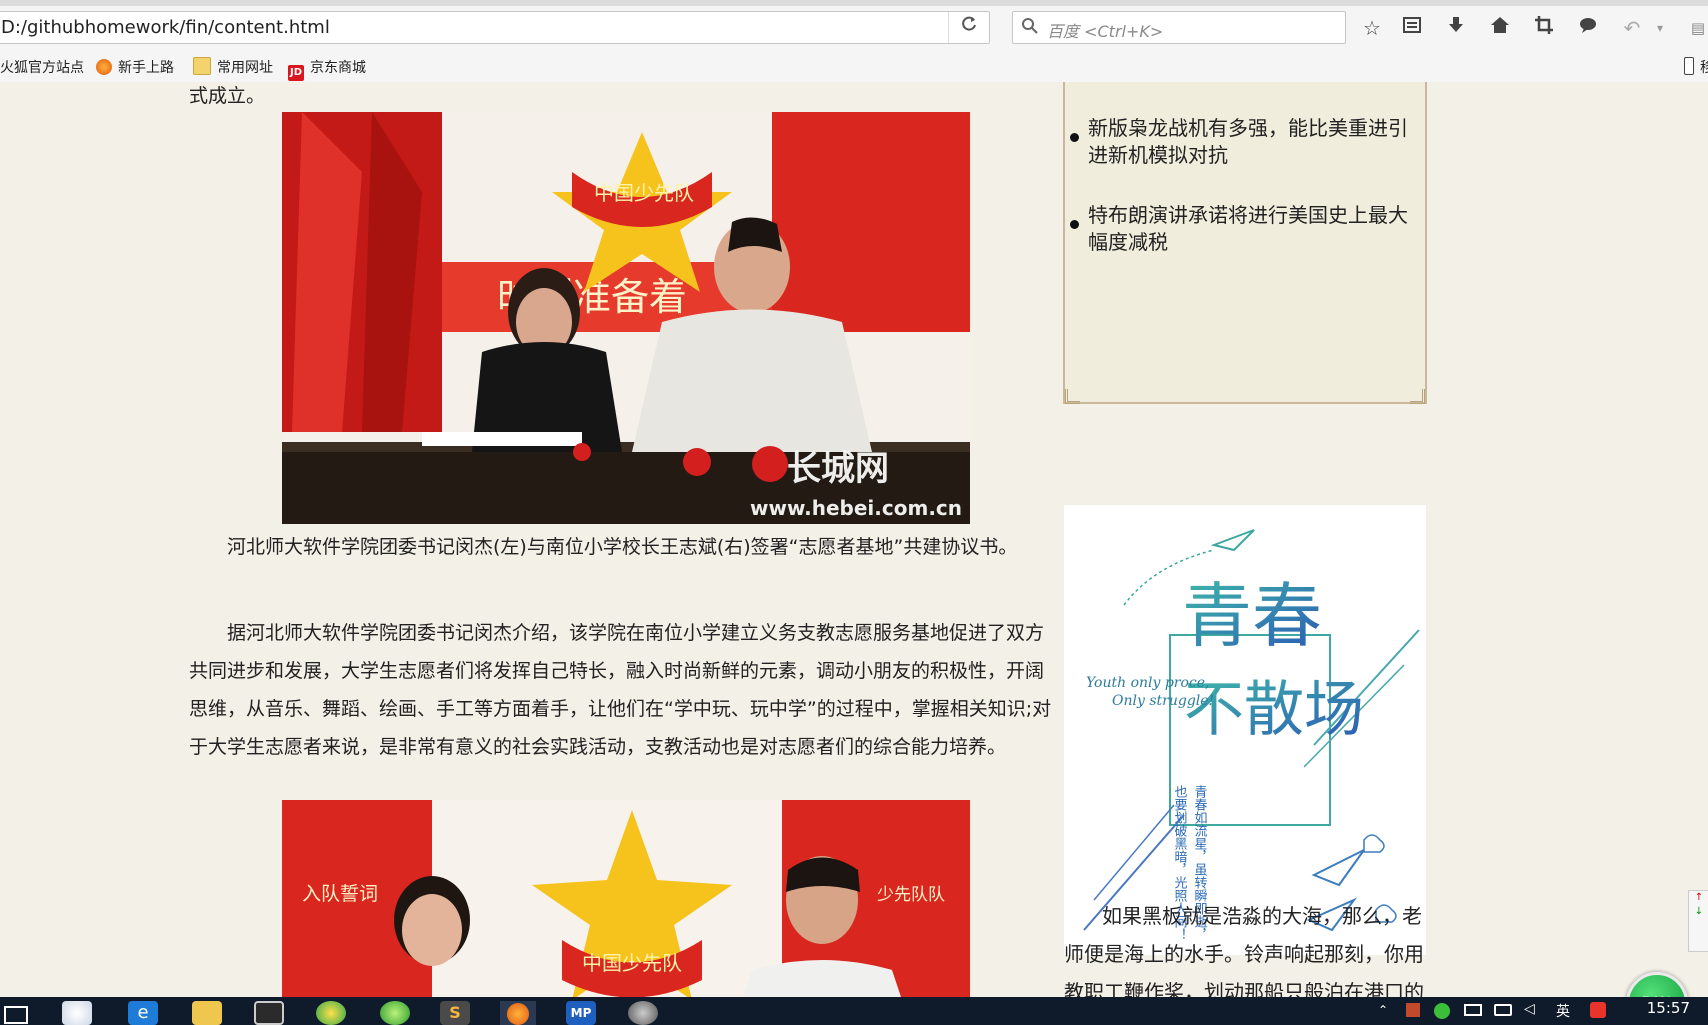 This screenshot has width=1708, height=1025. I want to click on screenshot-crop-icon, so click(1544, 28).